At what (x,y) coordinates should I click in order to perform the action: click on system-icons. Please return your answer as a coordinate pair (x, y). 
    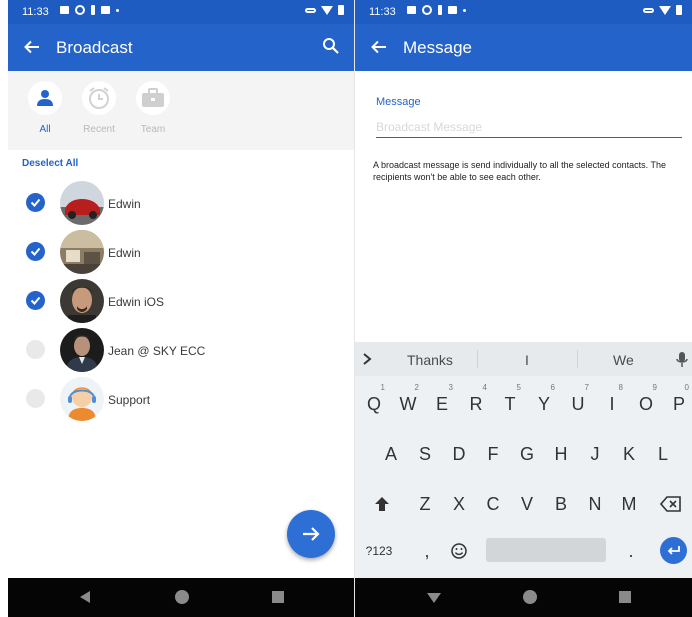
    Looking at the image, I should click on (324, 10).